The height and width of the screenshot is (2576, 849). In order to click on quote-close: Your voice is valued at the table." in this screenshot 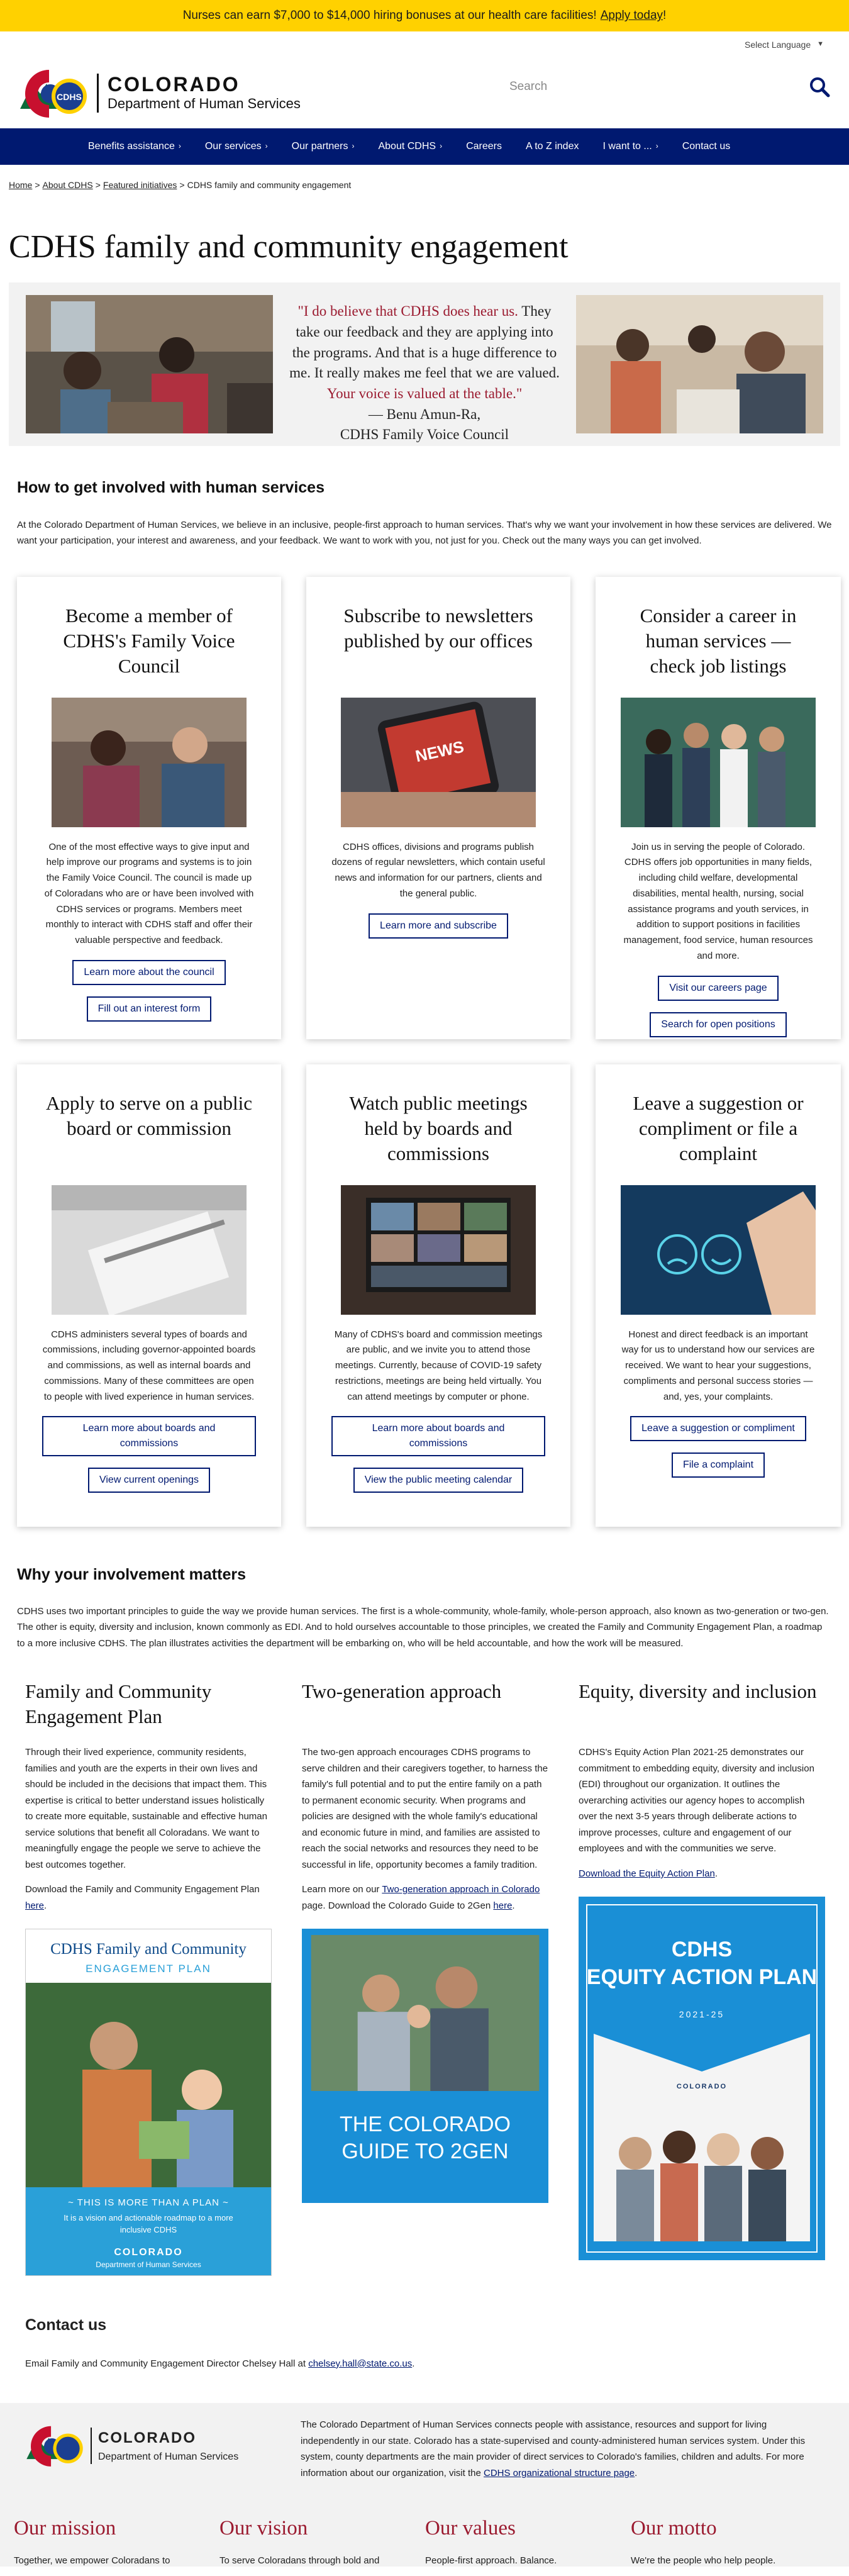, I will do `click(425, 394)`.